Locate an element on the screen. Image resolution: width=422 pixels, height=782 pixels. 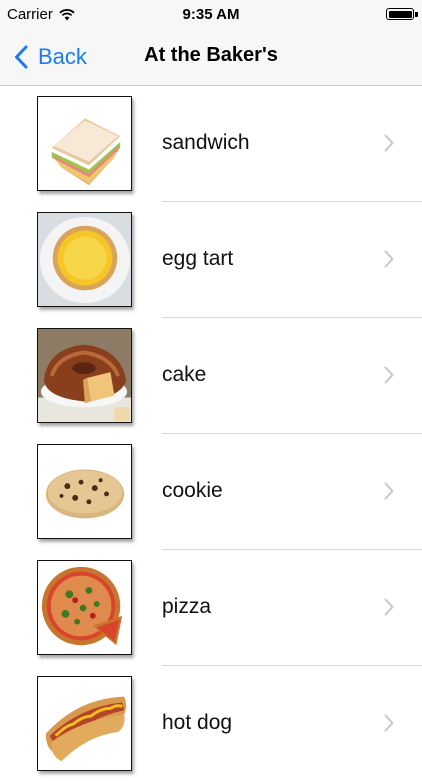
sandwich-image is located at coordinates (84, 143).